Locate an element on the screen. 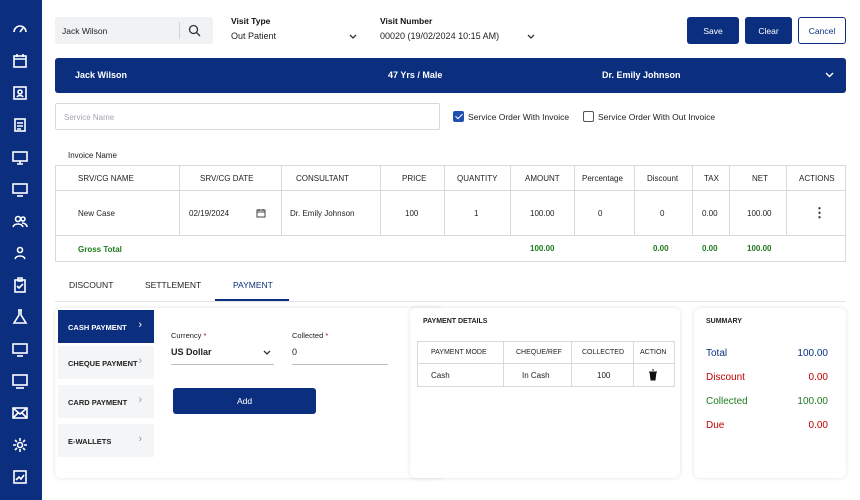 This screenshot has height=500, width=860. payment-mode-cash: CASH PAYMENT › is located at coordinates (106, 326).